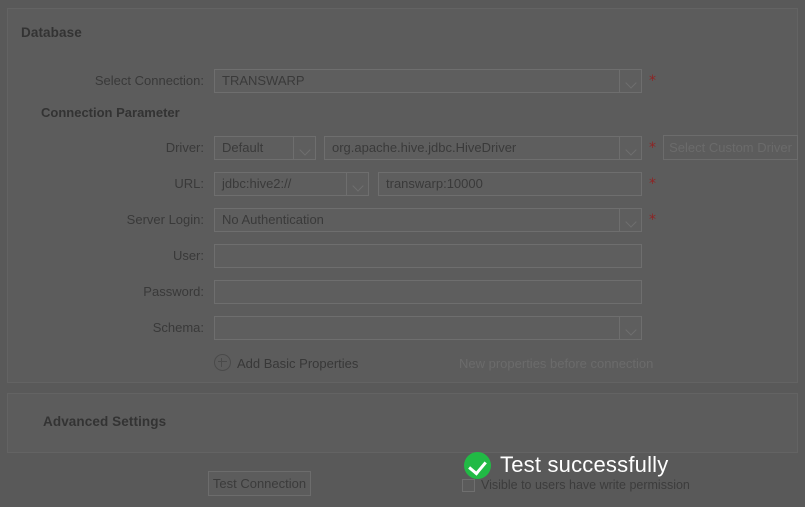 The height and width of the screenshot is (507, 805). I want to click on plus-circle-icon, so click(222, 362).